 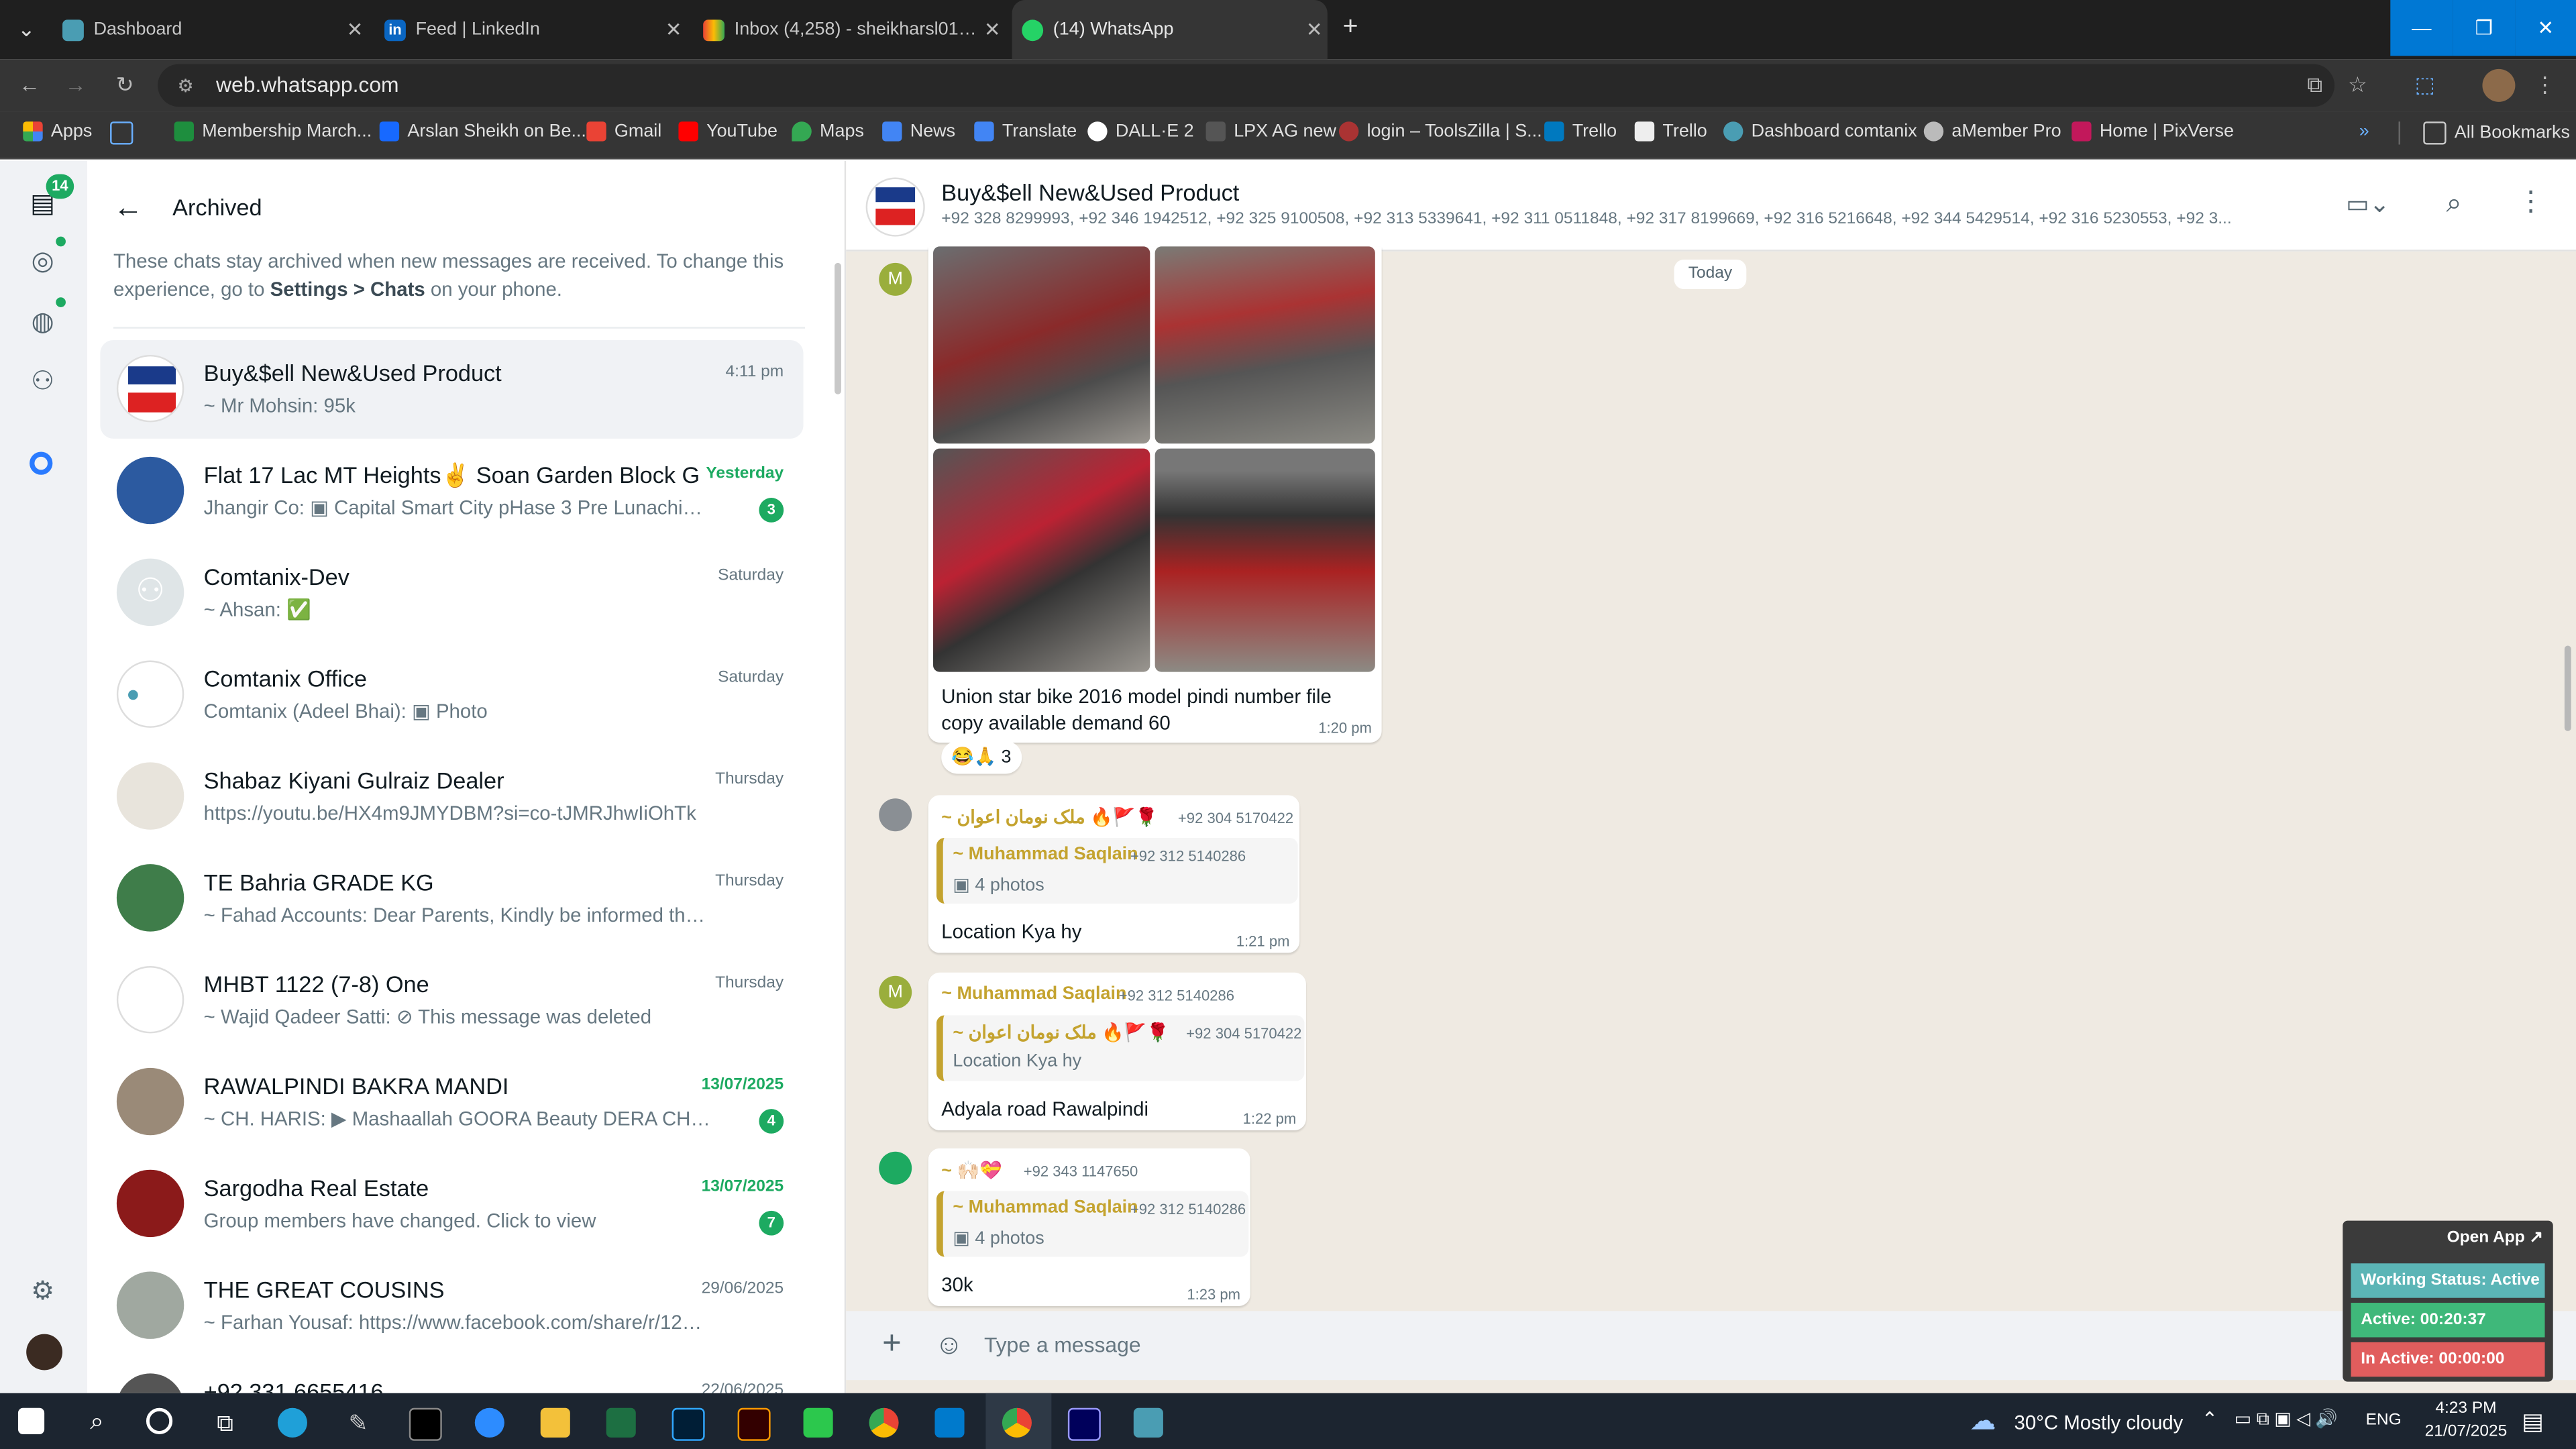 I want to click on task-view-icon: ⧉, so click(x=224, y=1423).